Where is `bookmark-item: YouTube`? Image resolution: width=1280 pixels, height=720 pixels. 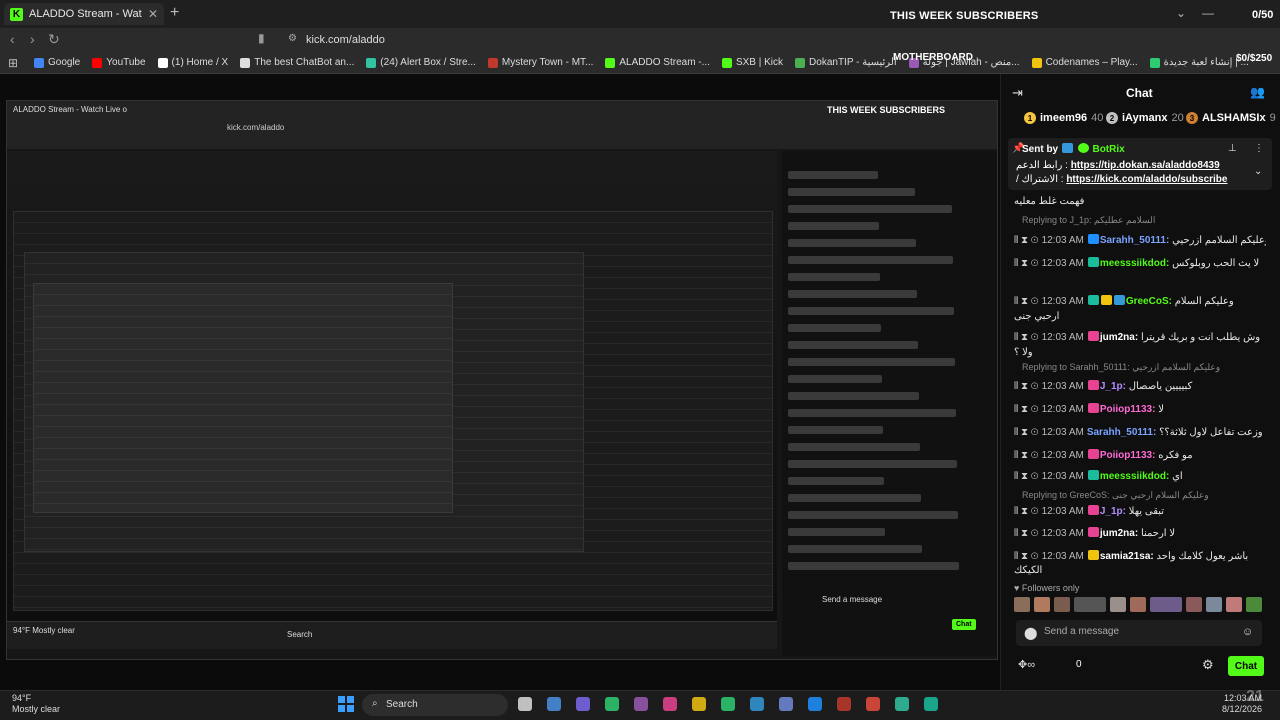
bookmark-item: YouTube is located at coordinates (119, 62).